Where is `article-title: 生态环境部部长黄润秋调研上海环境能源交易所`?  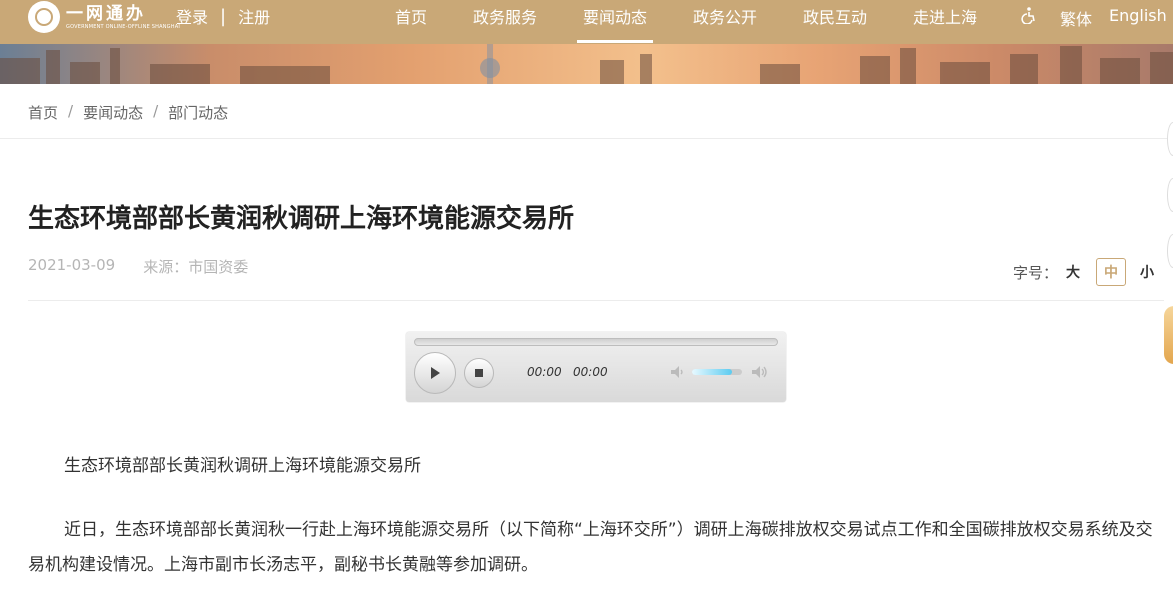
article-title: 生态环境部部长黄润秋调研上海环境能源交易所 is located at coordinates (301, 219).